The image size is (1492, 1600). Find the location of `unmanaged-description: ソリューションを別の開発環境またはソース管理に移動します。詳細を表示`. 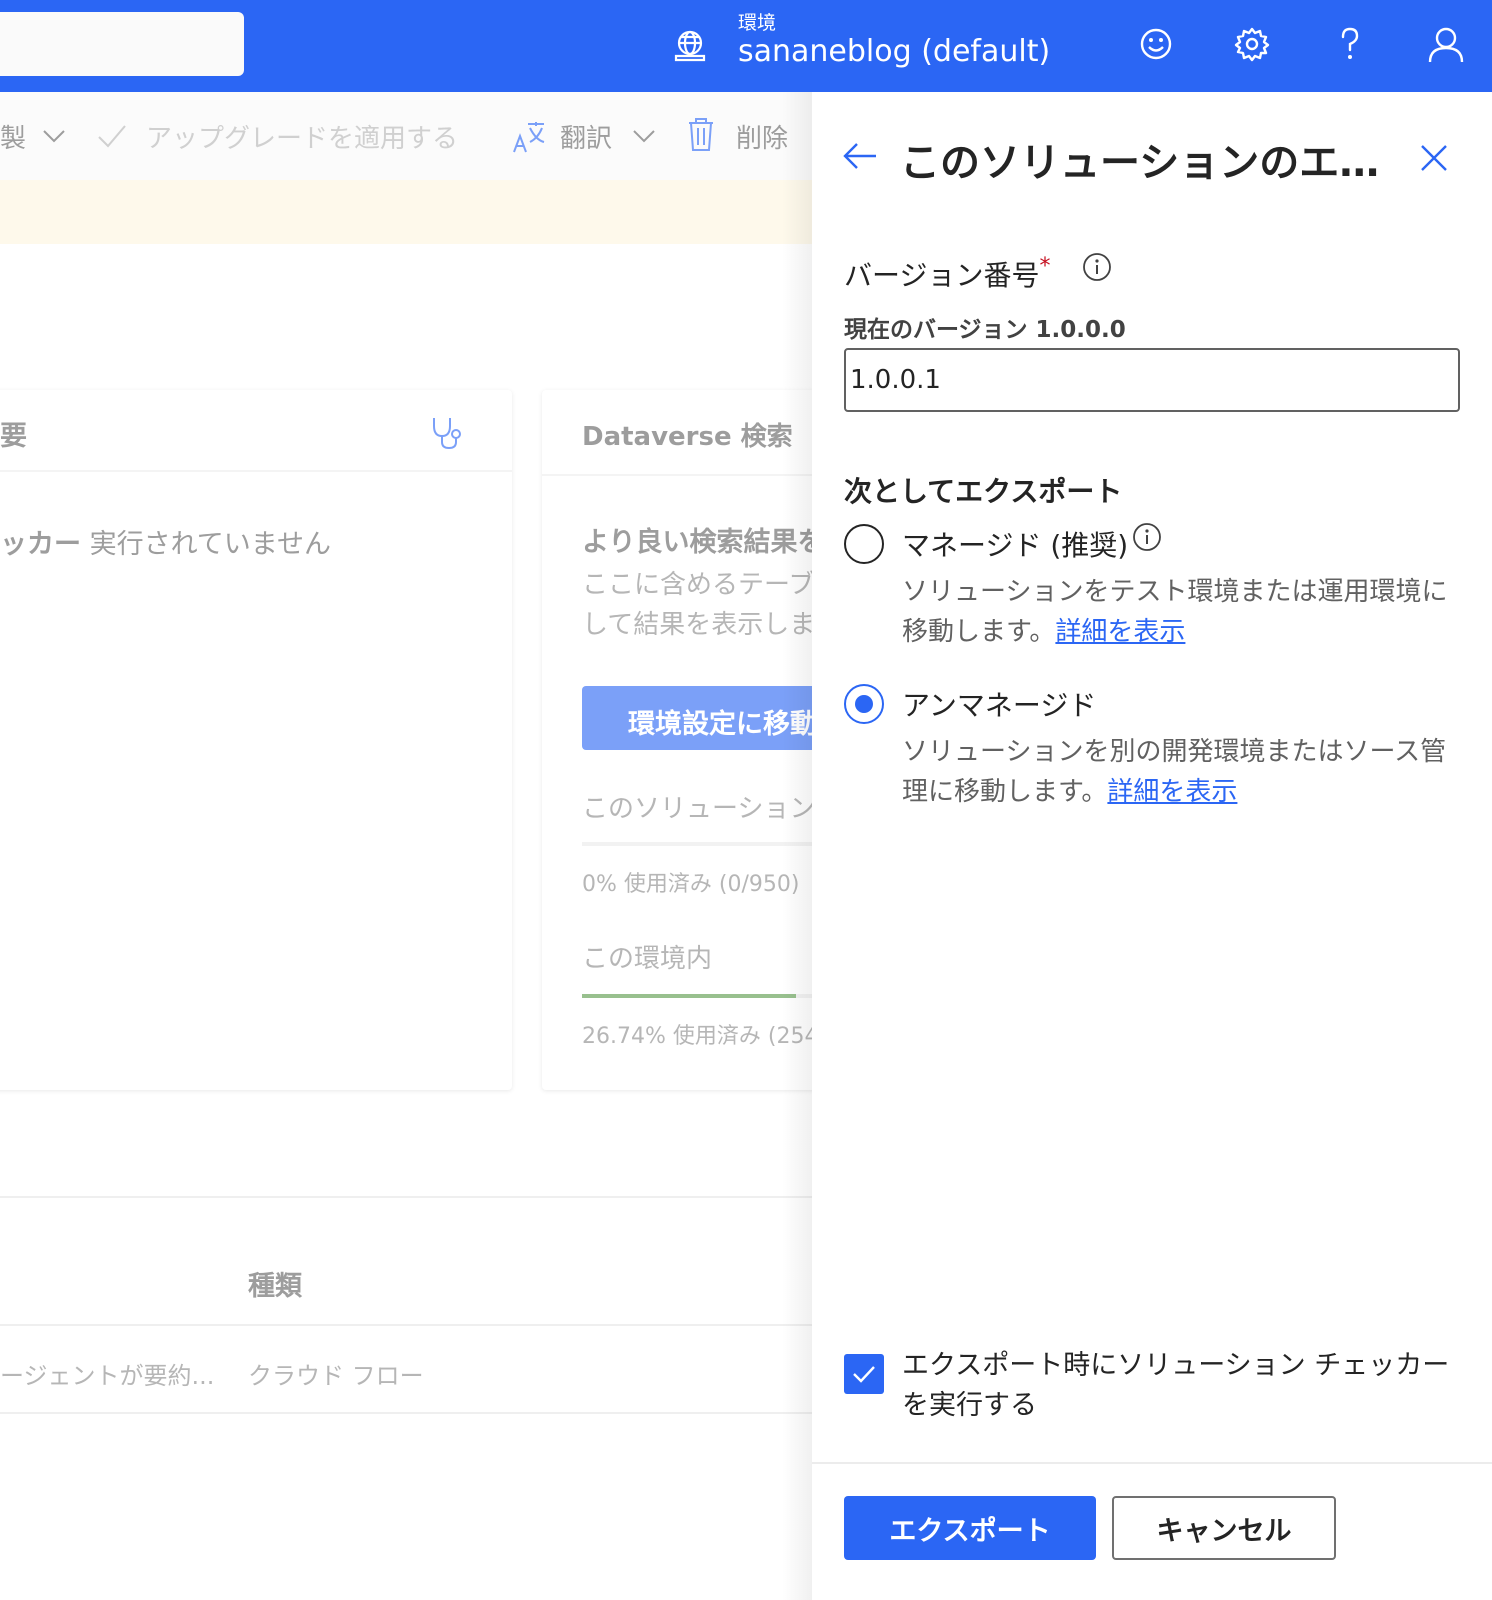

unmanaged-description: ソリューションを別の開発環境またはソース管理に移動します。詳細を表示 is located at coordinates (1182, 772).